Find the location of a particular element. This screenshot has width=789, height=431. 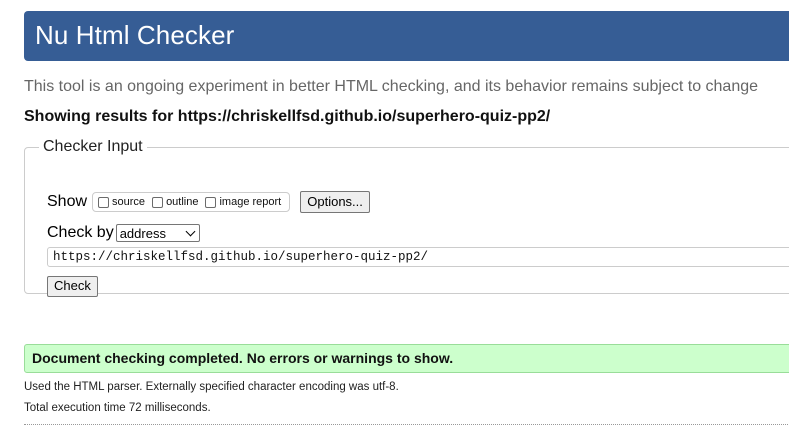

show-outline-option: outline is located at coordinates (173, 202).